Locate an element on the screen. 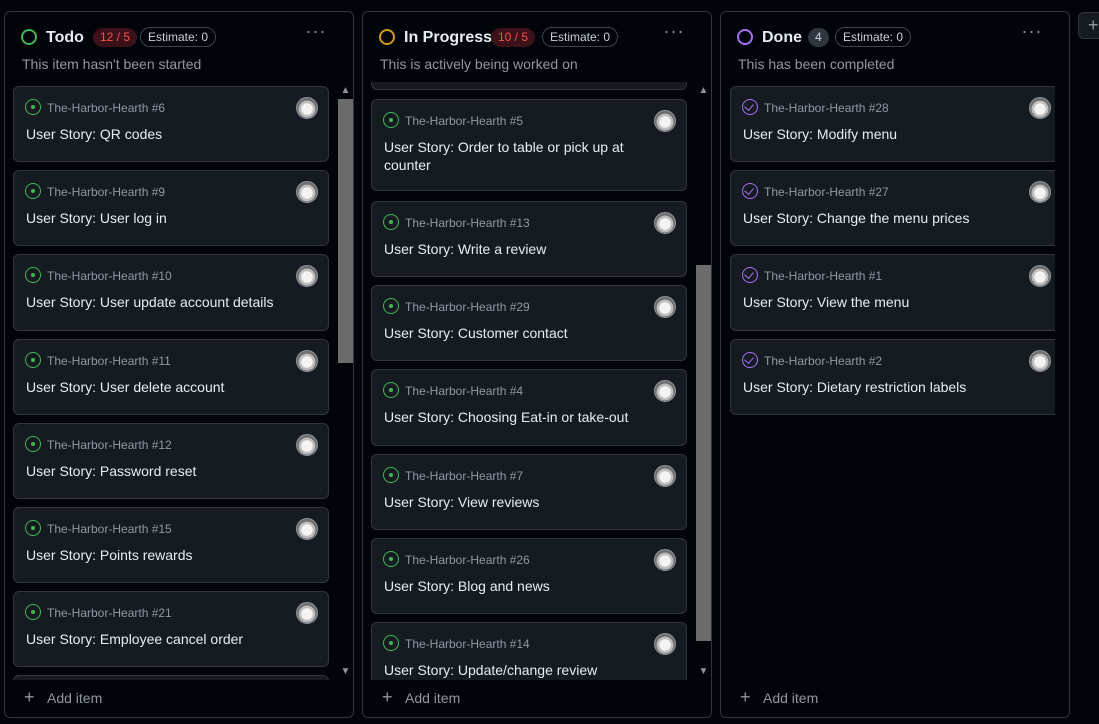 The image size is (1099, 724). card-title: User Story: Employee cancel order is located at coordinates (151, 639).